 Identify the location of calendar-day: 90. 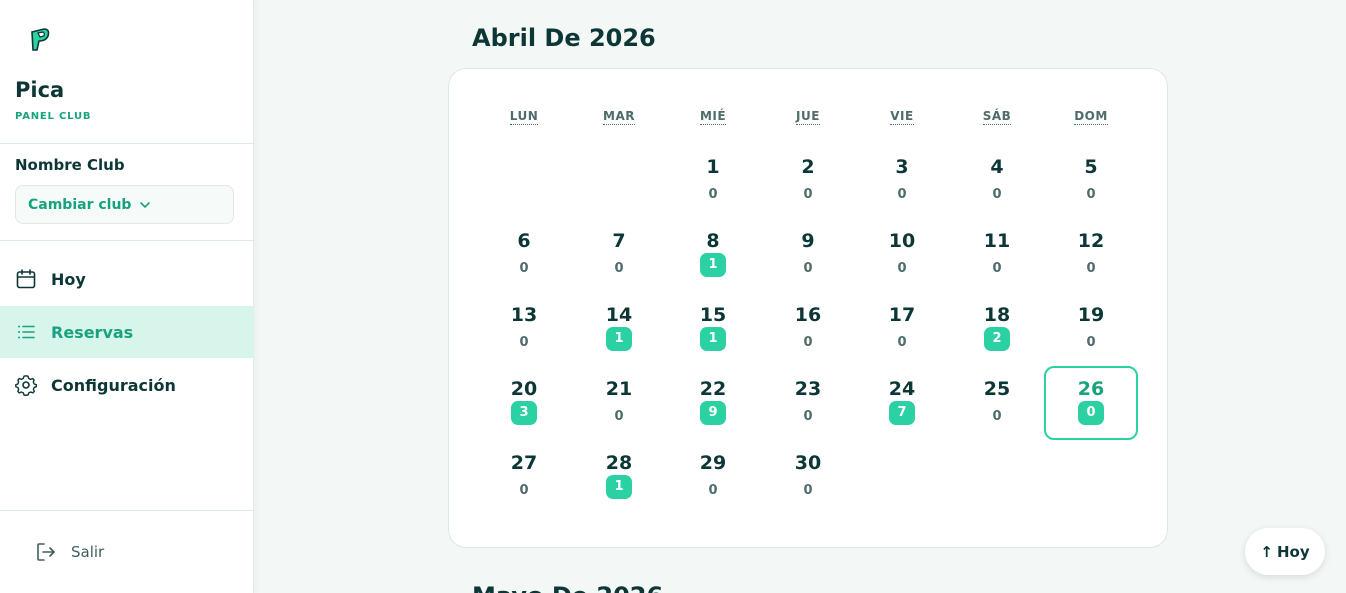
(808, 255).